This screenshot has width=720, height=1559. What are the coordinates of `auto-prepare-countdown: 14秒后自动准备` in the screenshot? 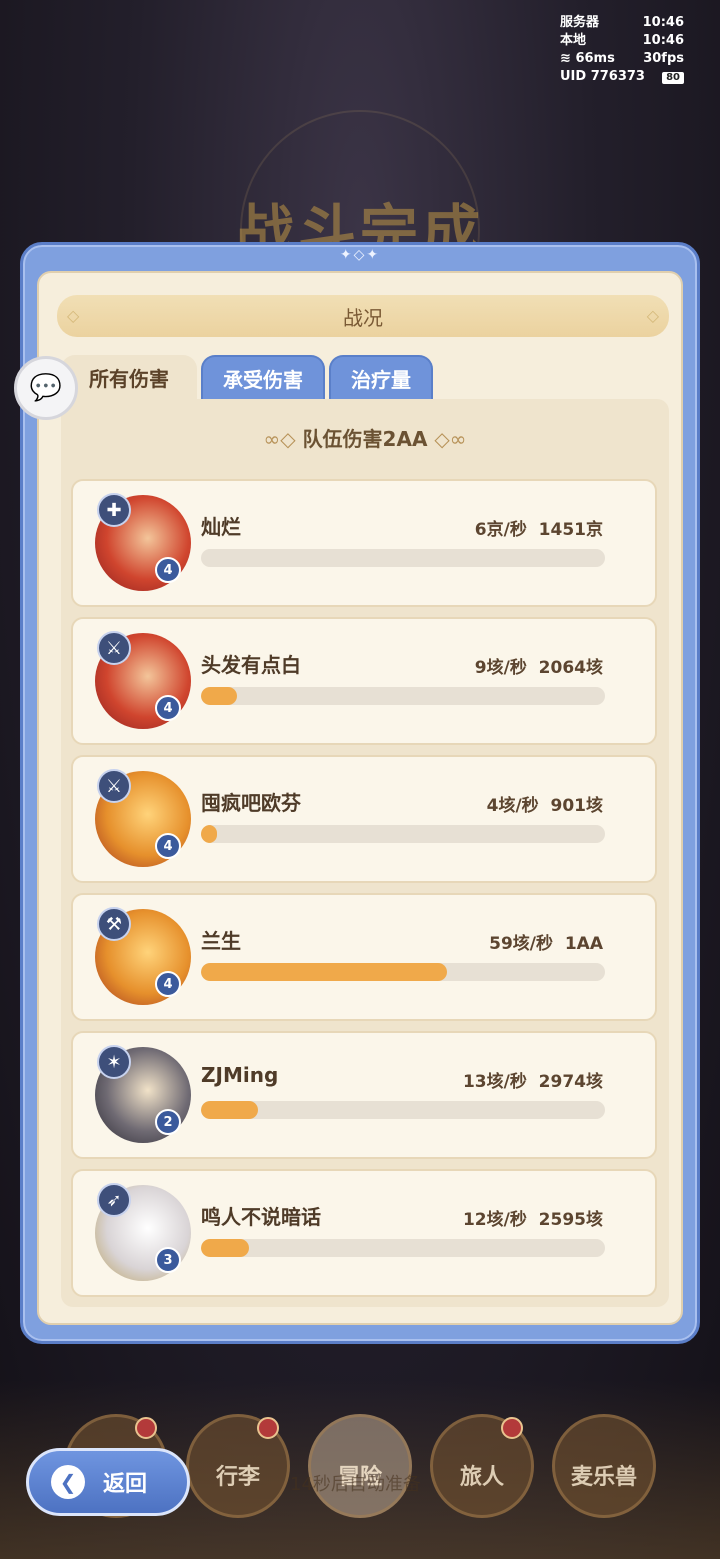 It's located at (355, 1484).